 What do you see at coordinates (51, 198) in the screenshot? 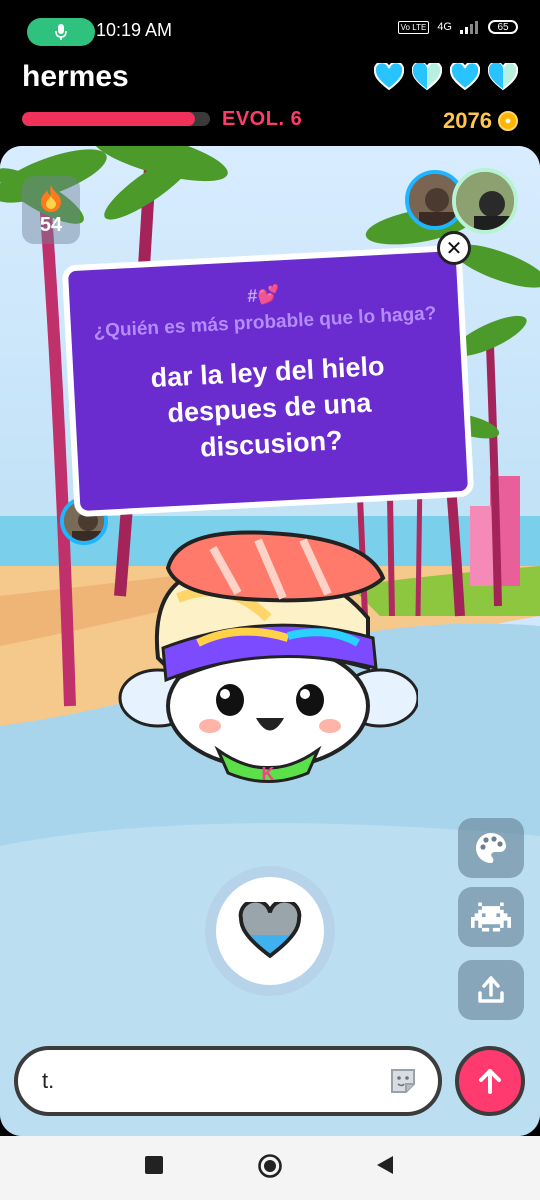
I see `fire-icon` at bounding box center [51, 198].